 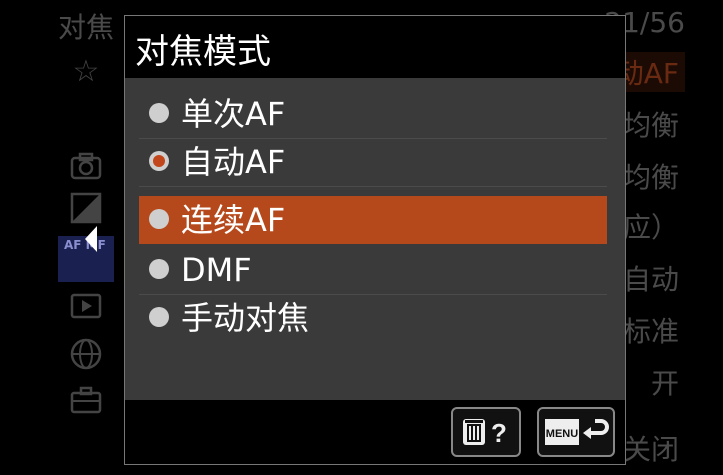 I want to click on option-label: 连续AF, so click(x=233, y=220).